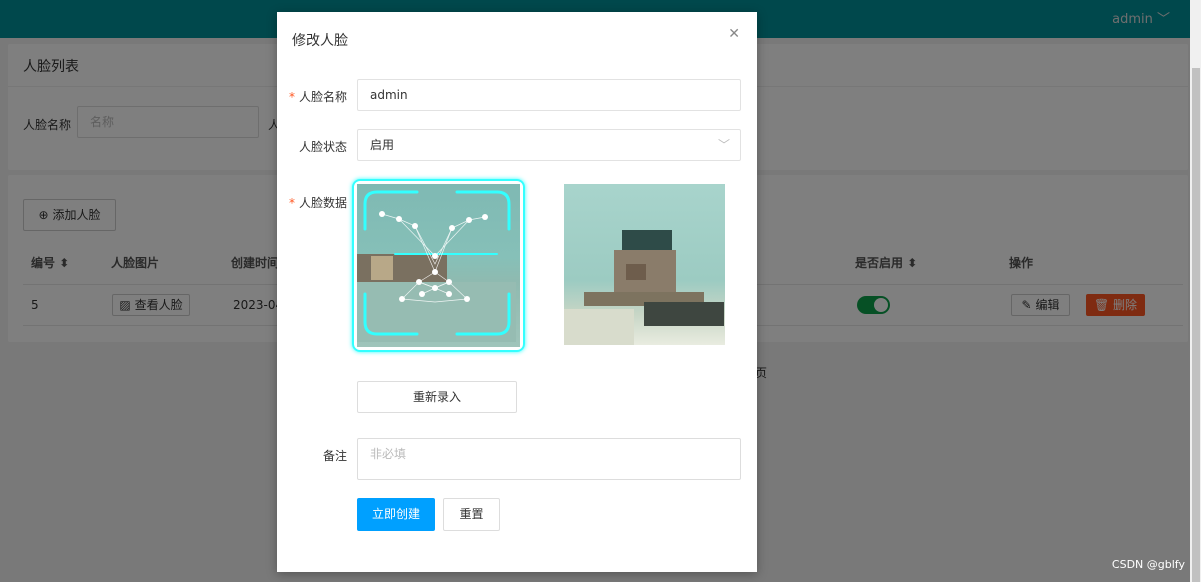 The height and width of the screenshot is (582, 1201). I want to click on face-data-label: * 人脸数据, so click(317, 203).